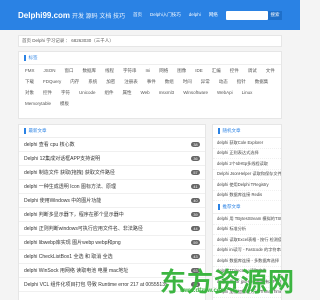 Image resolution: width=320 pixels, height=300 pixels. What do you see at coordinates (110, 82) in the screenshot?
I see `tag-link: 加密` at bounding box center [110, 82].